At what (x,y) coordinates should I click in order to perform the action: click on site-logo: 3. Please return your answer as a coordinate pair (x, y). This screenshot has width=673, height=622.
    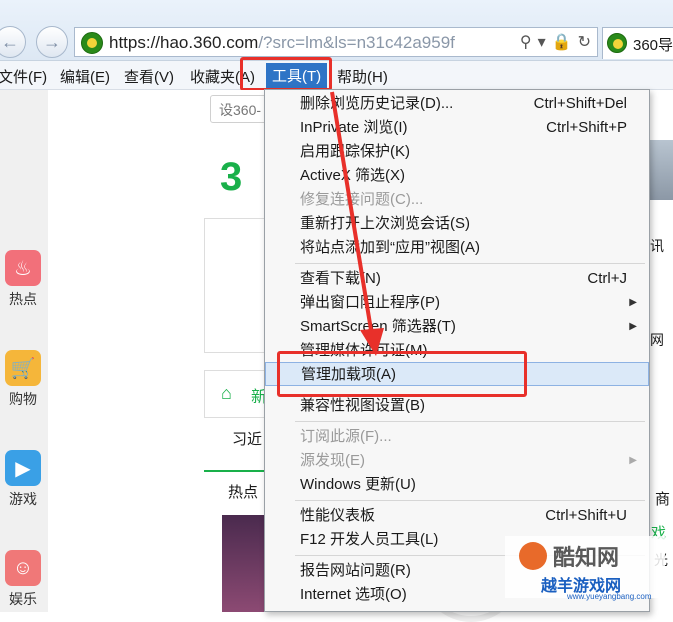
    Looking at the image, I should click on (231, 177).